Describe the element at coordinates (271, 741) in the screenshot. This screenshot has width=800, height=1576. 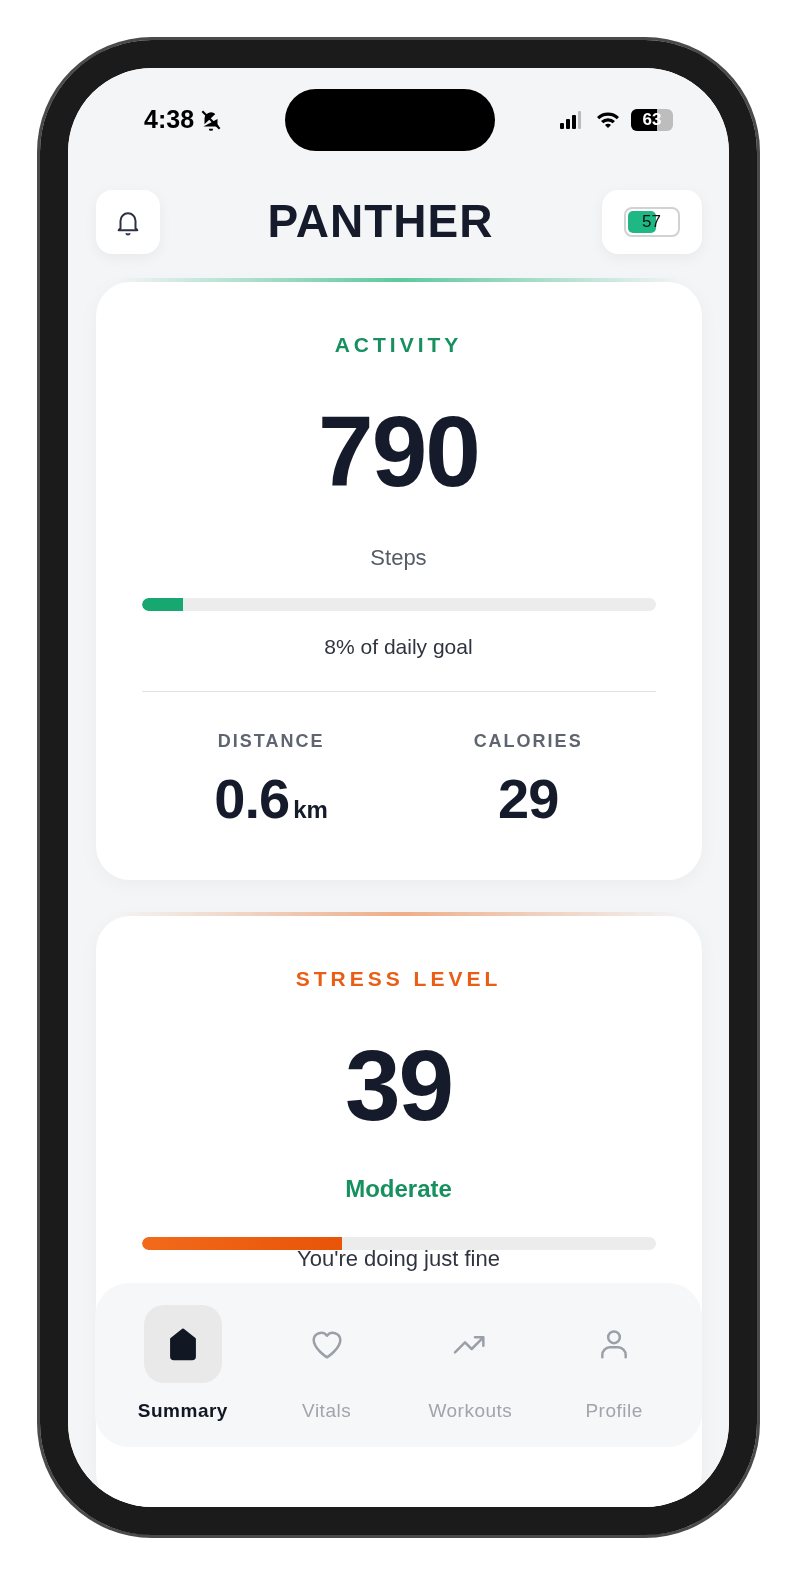
I see `metric-label: DISTANCE` at that location.